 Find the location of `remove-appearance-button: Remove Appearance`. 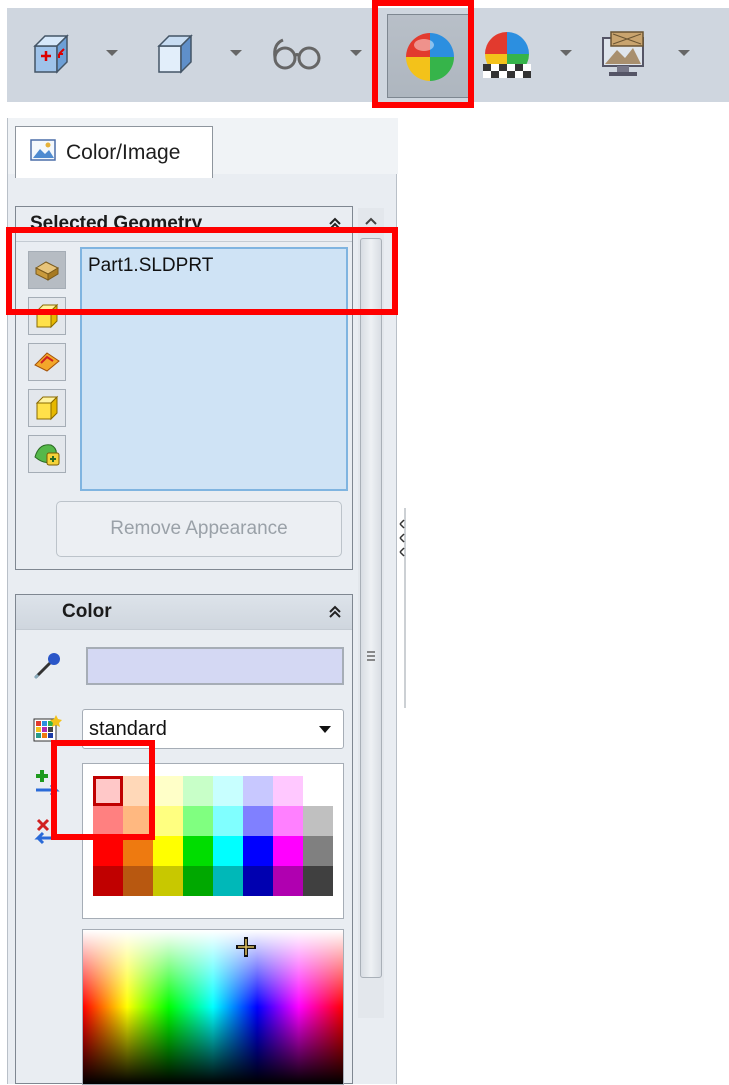

remove-appearance-button: Remove Appearance is located at coordinates (199, 529).